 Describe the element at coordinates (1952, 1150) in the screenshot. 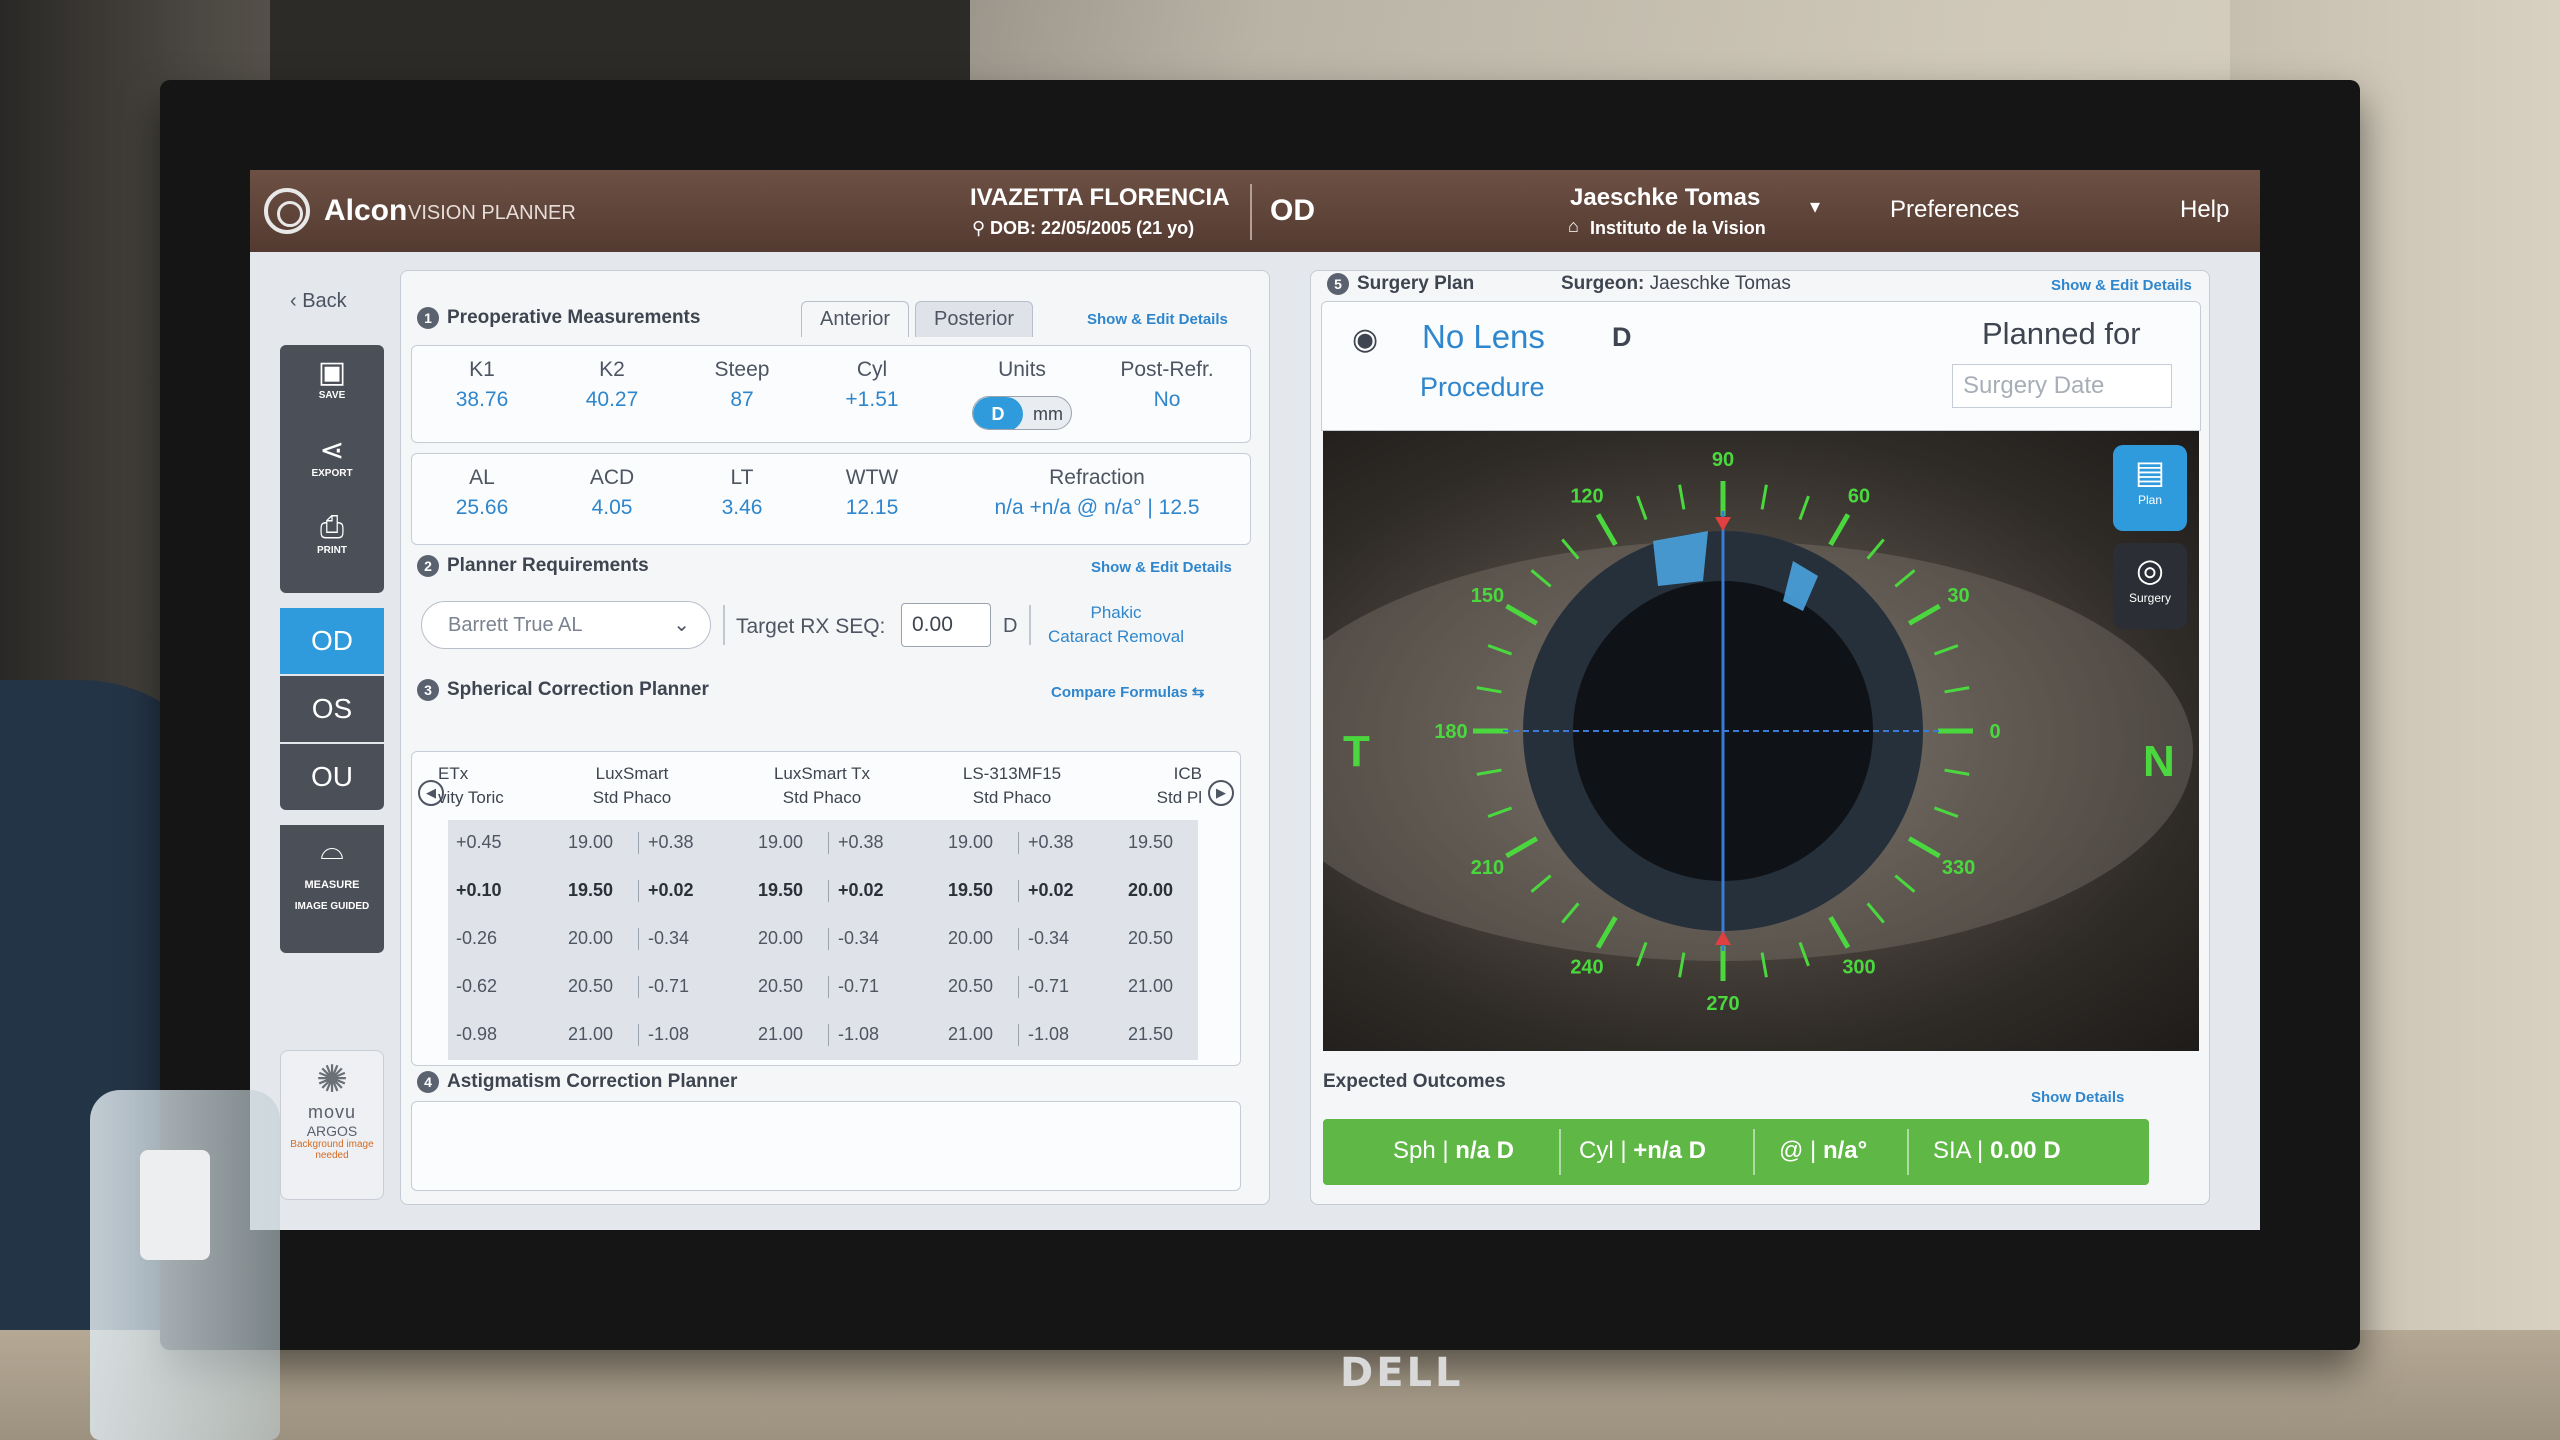

I see `sia-label: SIA` at that location.